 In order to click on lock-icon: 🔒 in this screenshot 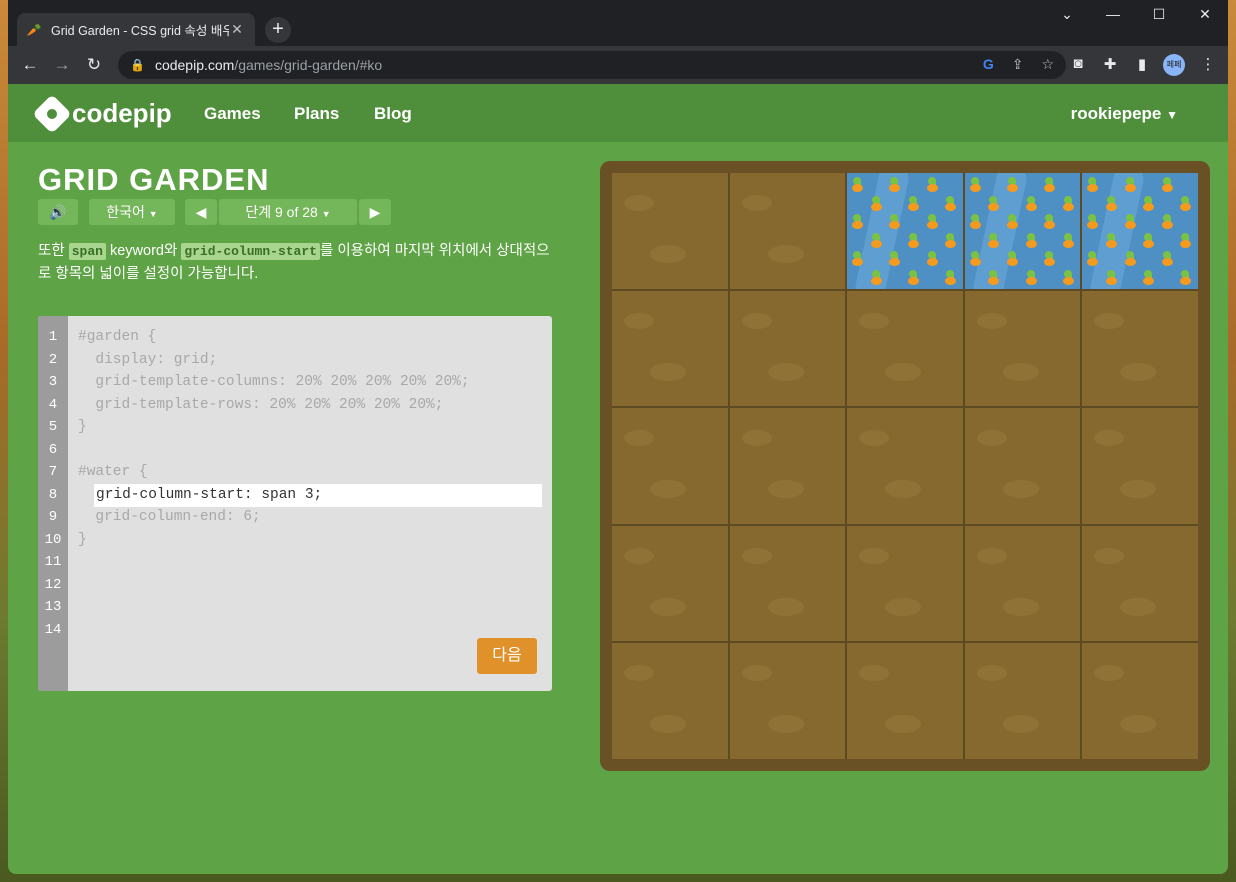, I will do `click(137, 65)`.